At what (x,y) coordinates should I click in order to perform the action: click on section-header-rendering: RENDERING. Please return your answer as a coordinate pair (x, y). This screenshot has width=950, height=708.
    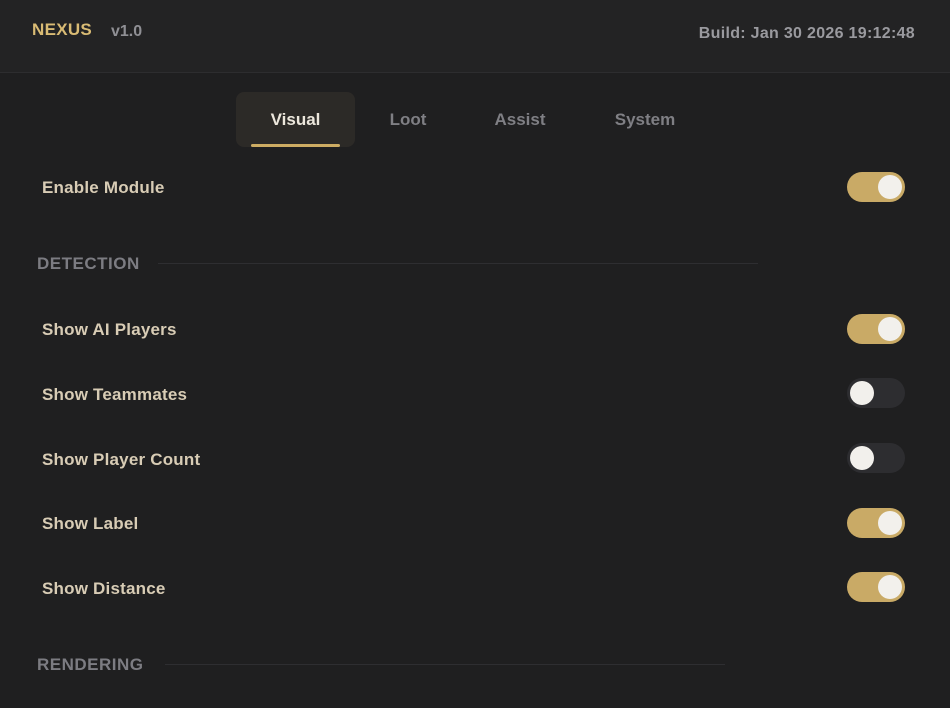
    Looking at the image, I should click on (90, 664).